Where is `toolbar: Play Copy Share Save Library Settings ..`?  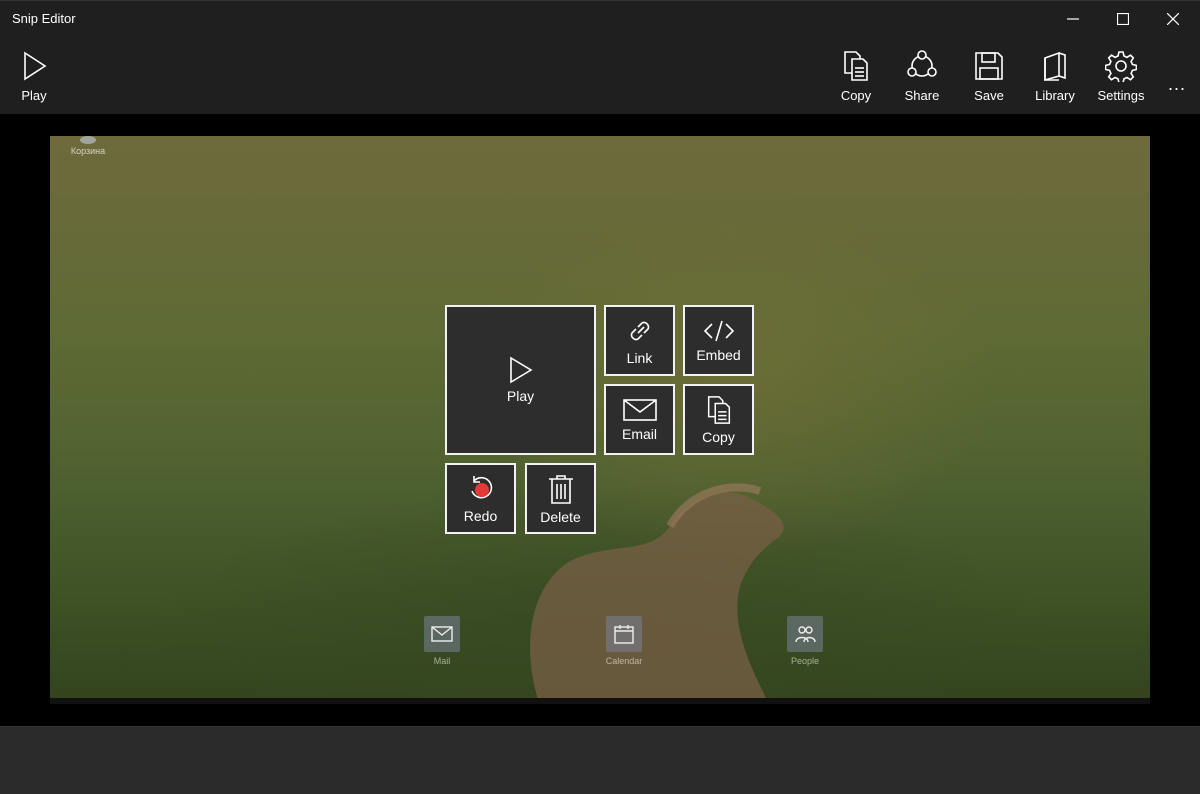
toolbar: Play Copy Share Save Library Settings .. is located at coordinates (600, 75).